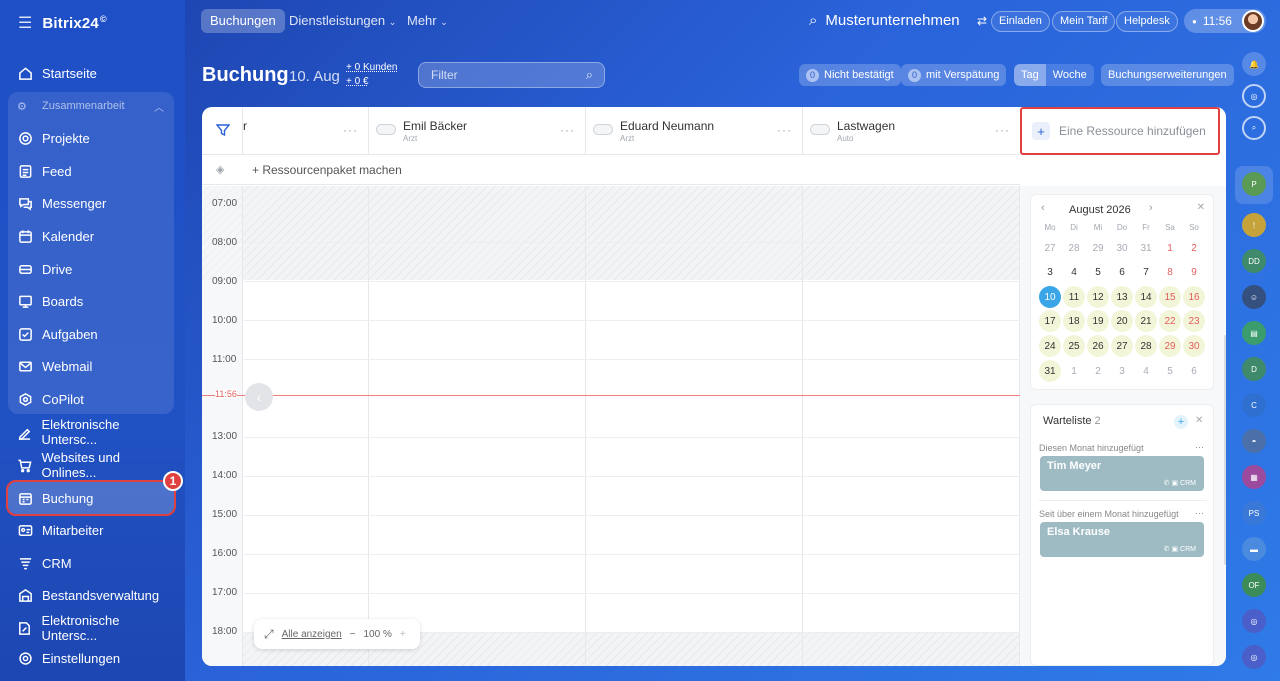  Describe the element at coordinates (1254, 333) in the screenshot. I see `contact-card-icon: ▤` at that location.